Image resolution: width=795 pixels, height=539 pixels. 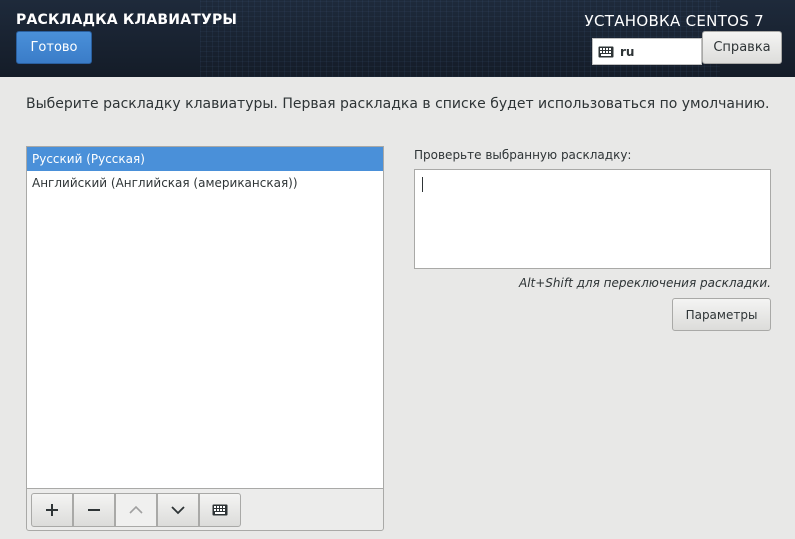 I want to click on minus-icon, so click(x=94, y=510).